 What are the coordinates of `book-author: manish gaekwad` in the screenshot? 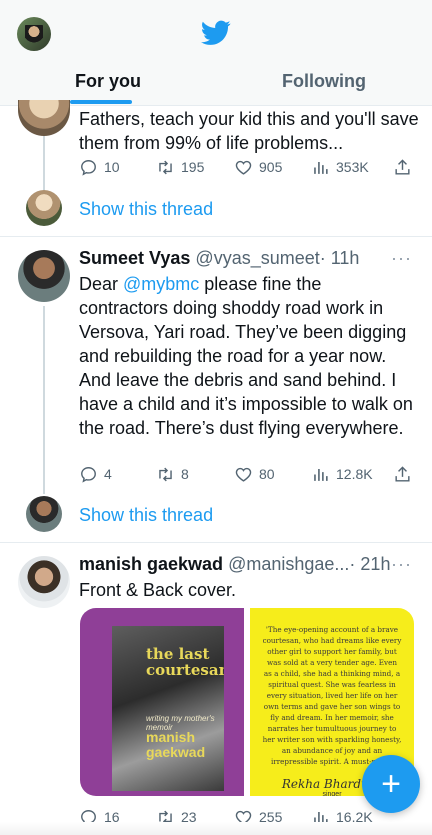 It's located at (176, 744).